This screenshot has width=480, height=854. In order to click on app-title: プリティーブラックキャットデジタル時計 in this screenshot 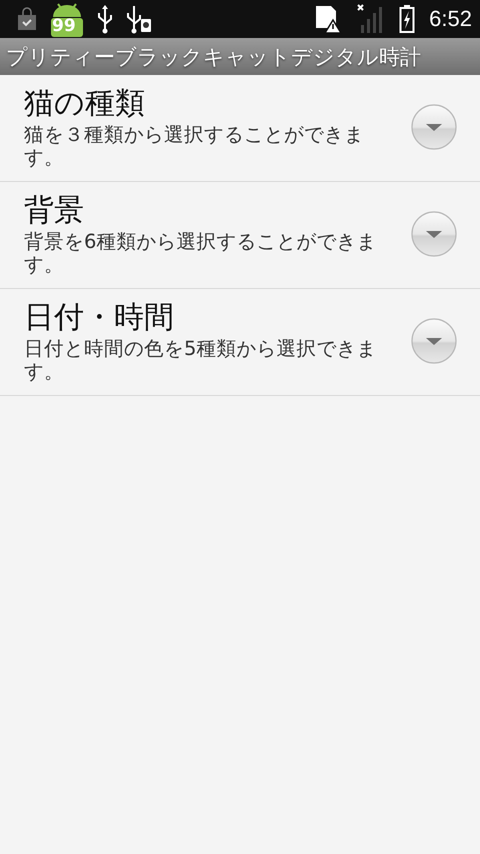, I will do `click(213, 57)`.